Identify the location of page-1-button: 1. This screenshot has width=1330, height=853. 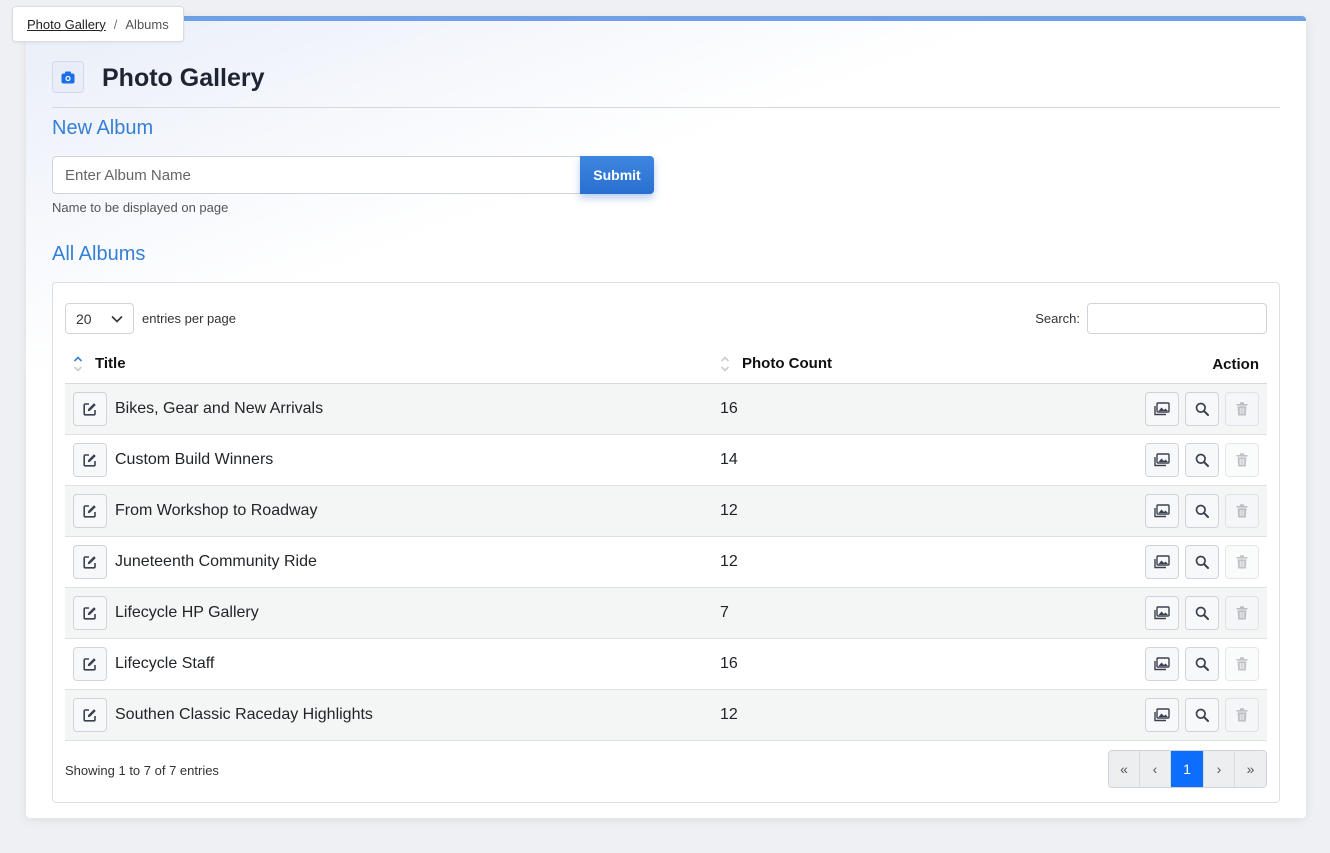
(1187, 769).